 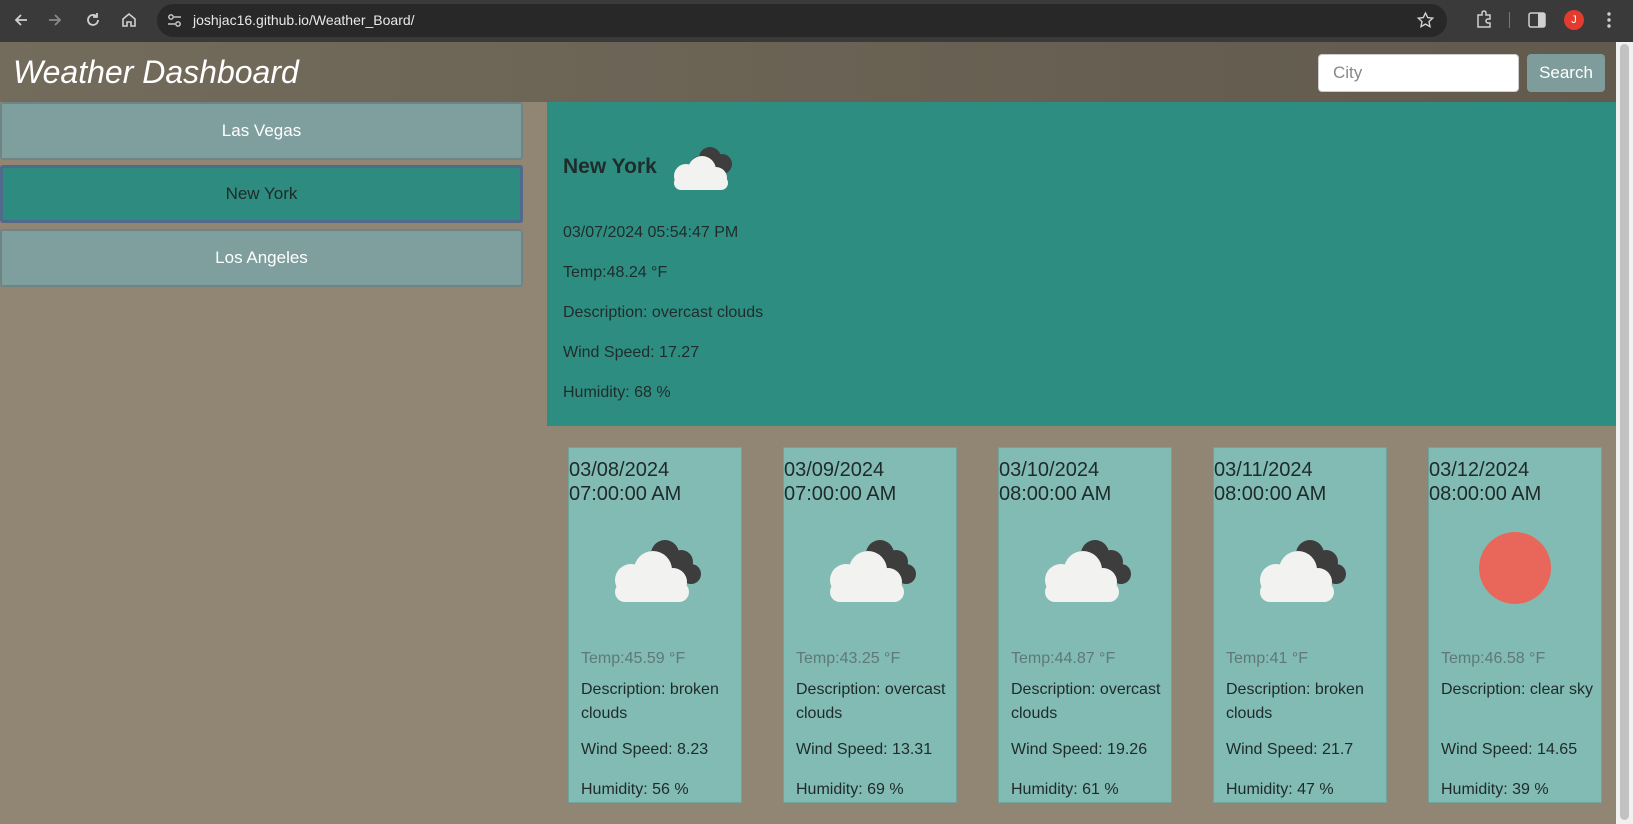 What do you see at coordinates (129, 20) in the screenshot?
I see `home-icon` at bounding box center [129, 20].